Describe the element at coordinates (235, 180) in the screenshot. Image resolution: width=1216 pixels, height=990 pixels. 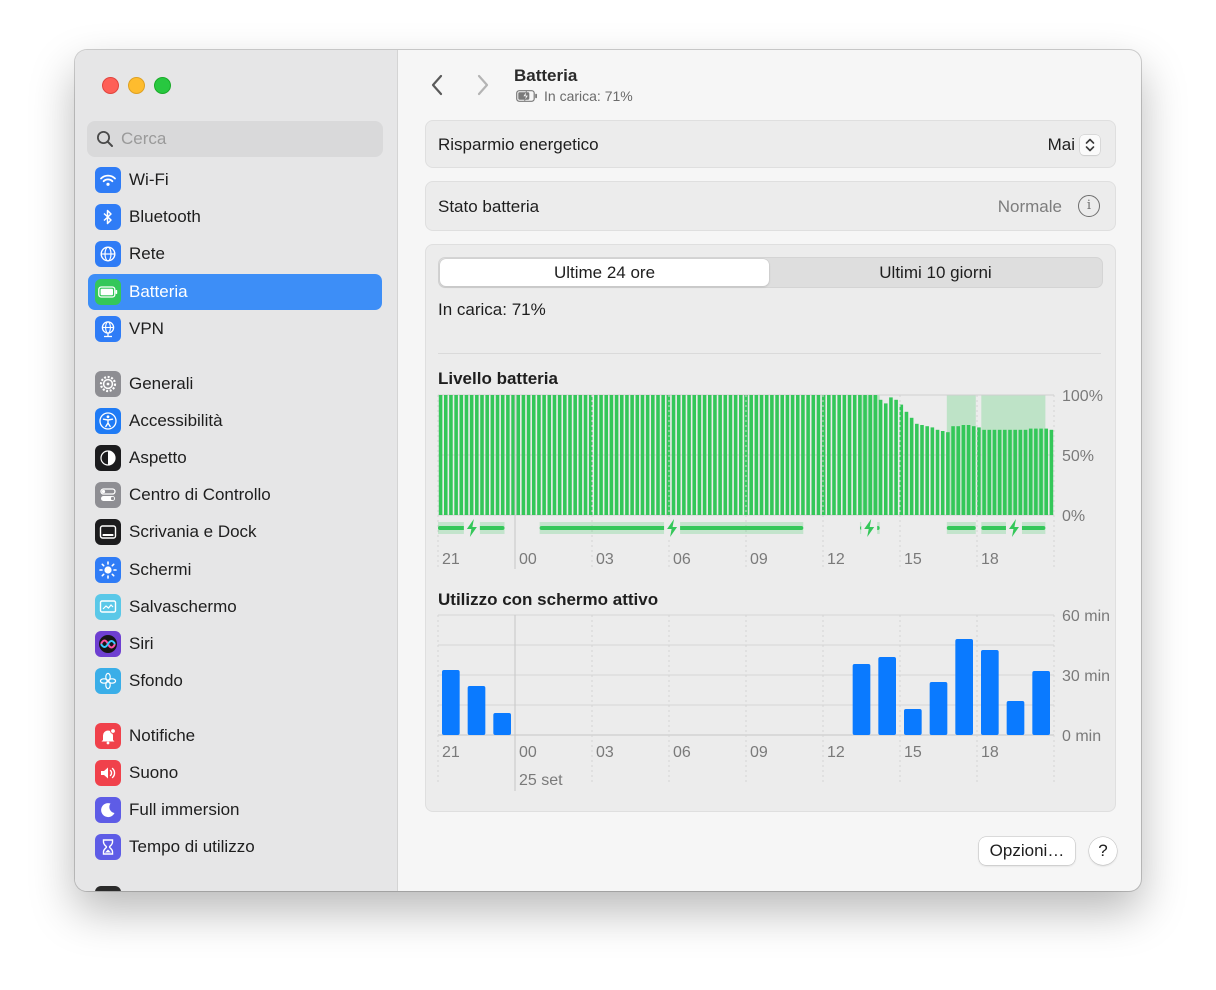
I see `sidebar-item-wi-fi: Wi-Fi` at that location.